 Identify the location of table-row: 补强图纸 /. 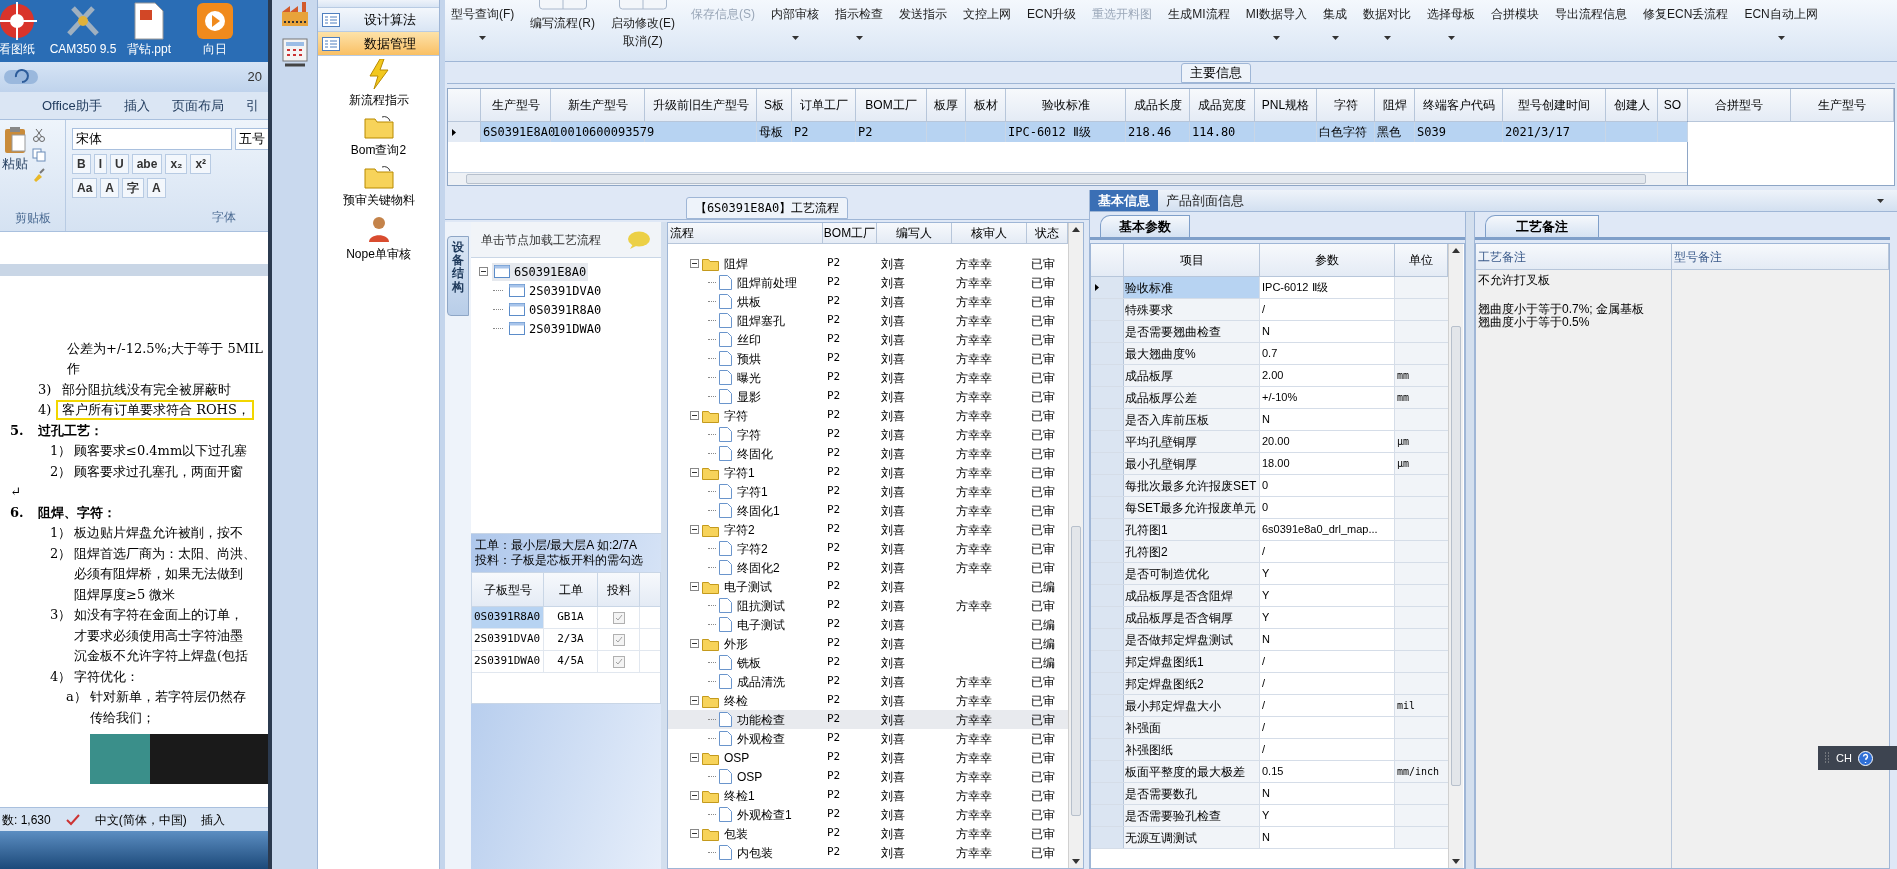
(1269, 750).